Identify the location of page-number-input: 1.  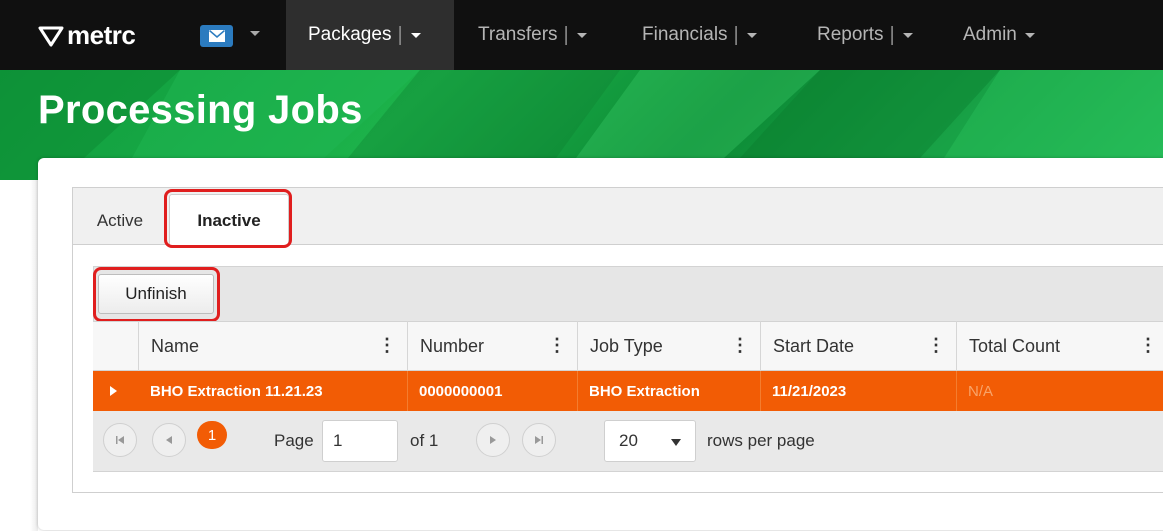
(360, 441).